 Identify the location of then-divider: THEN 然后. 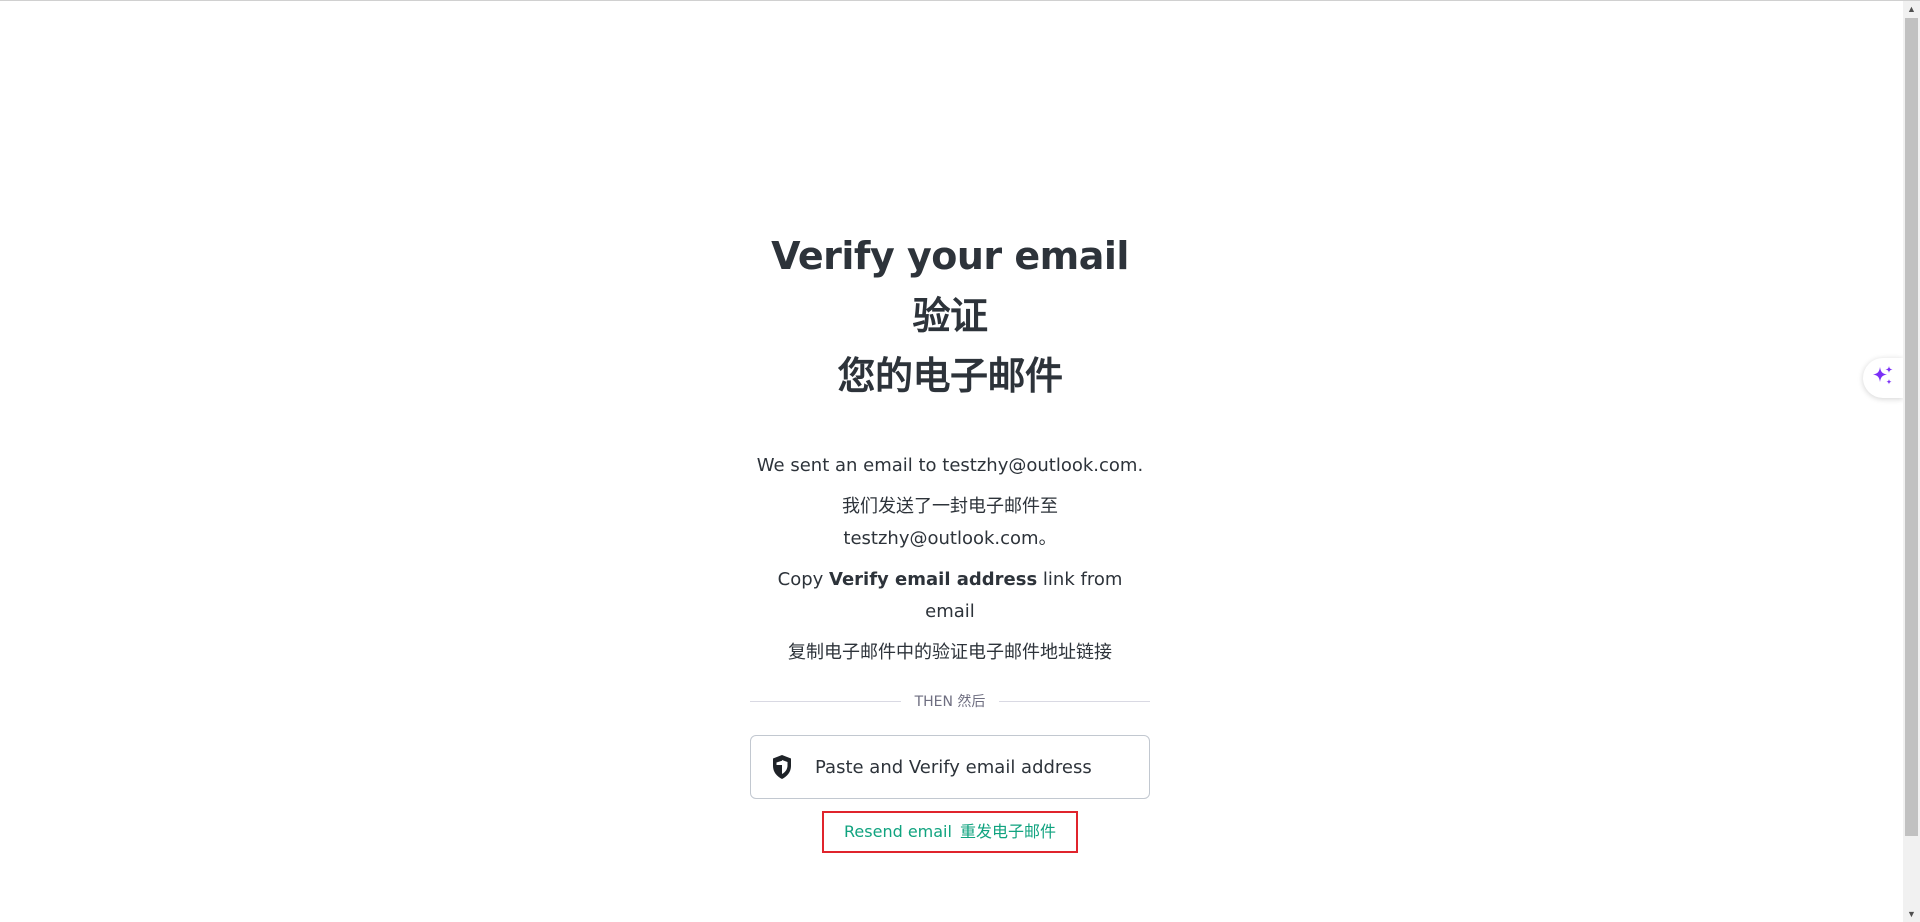
(950, 701).